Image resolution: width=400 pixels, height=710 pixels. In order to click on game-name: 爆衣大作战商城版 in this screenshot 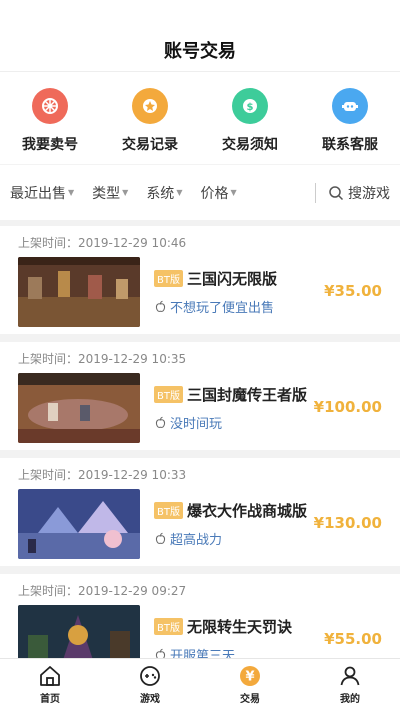, I will do `click(246, 511)`.